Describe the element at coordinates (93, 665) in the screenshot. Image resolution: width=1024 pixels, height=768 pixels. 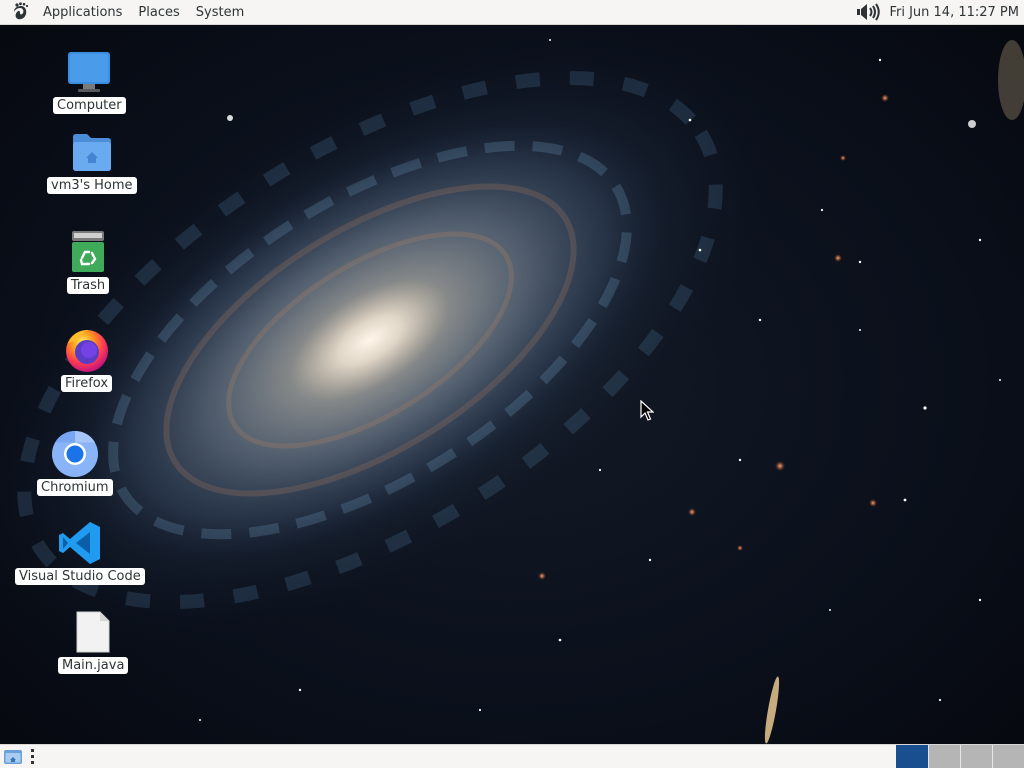
I see `desktop-icon-label: Main.java` at that location.